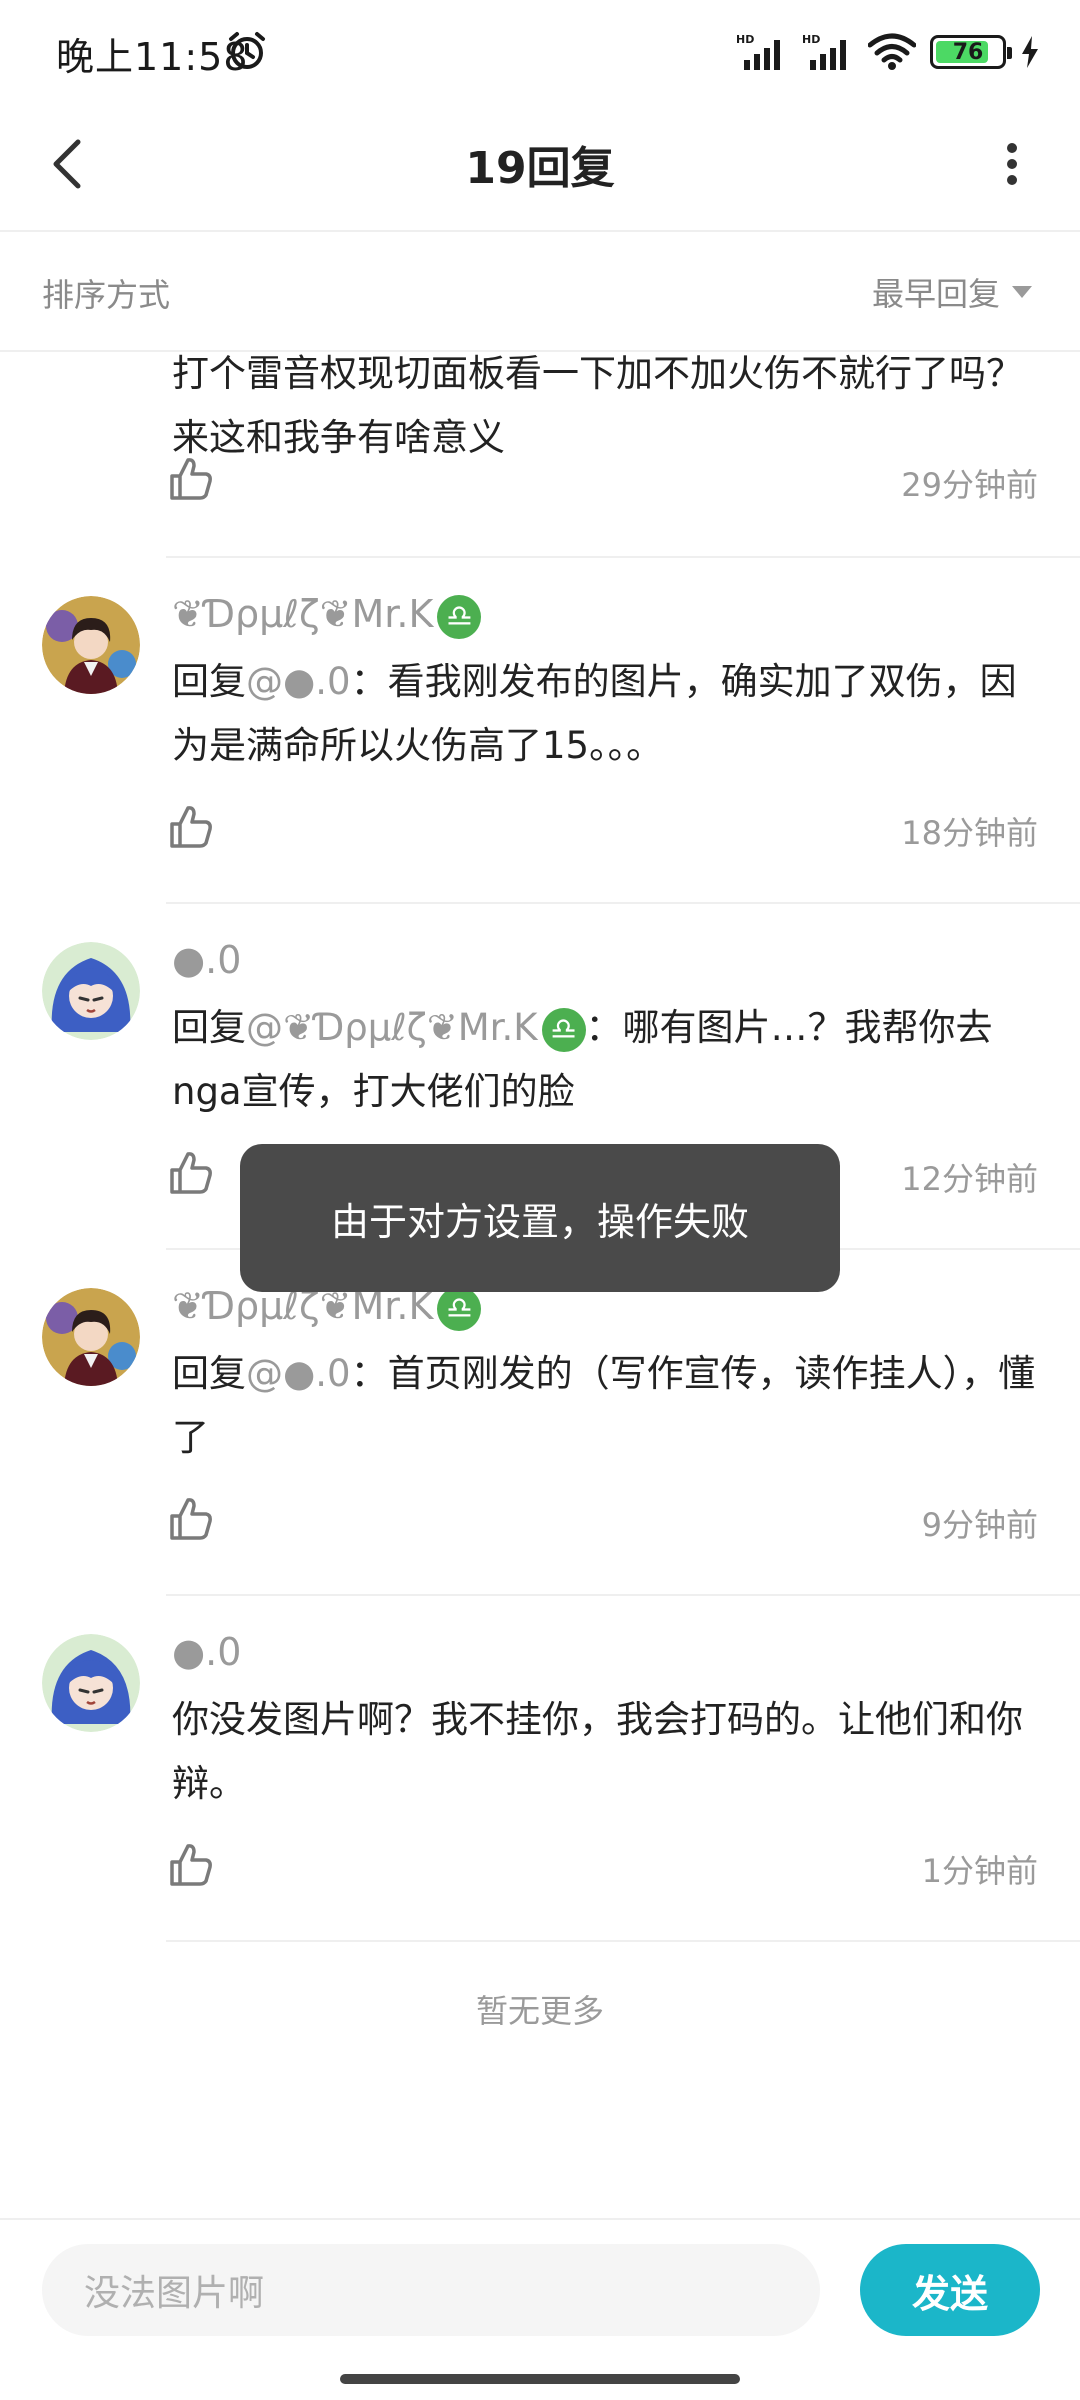 The width and height of the screenshot is (1080, 2400). What do you see at coordinates (935, 294) in the screenshot?
I see `sort-selected: 最早回复` at bounding box center [935, 294].